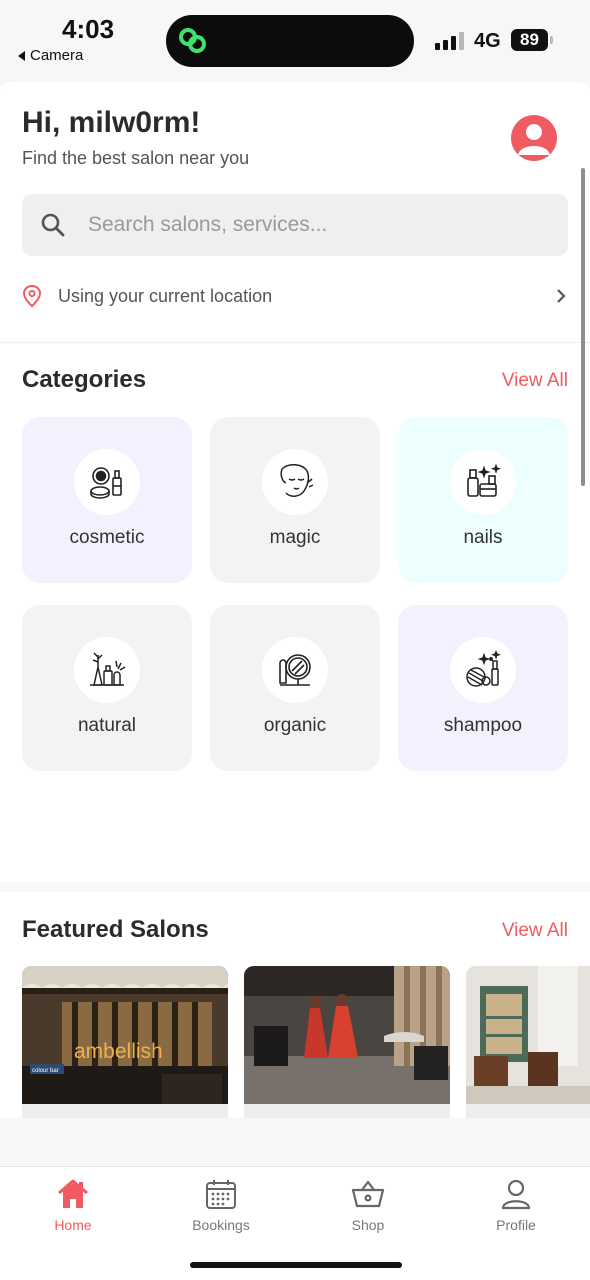  Describe the element at coordinates (368, 1225) in the screenshot. I see `tab-label: Shop` at that location.